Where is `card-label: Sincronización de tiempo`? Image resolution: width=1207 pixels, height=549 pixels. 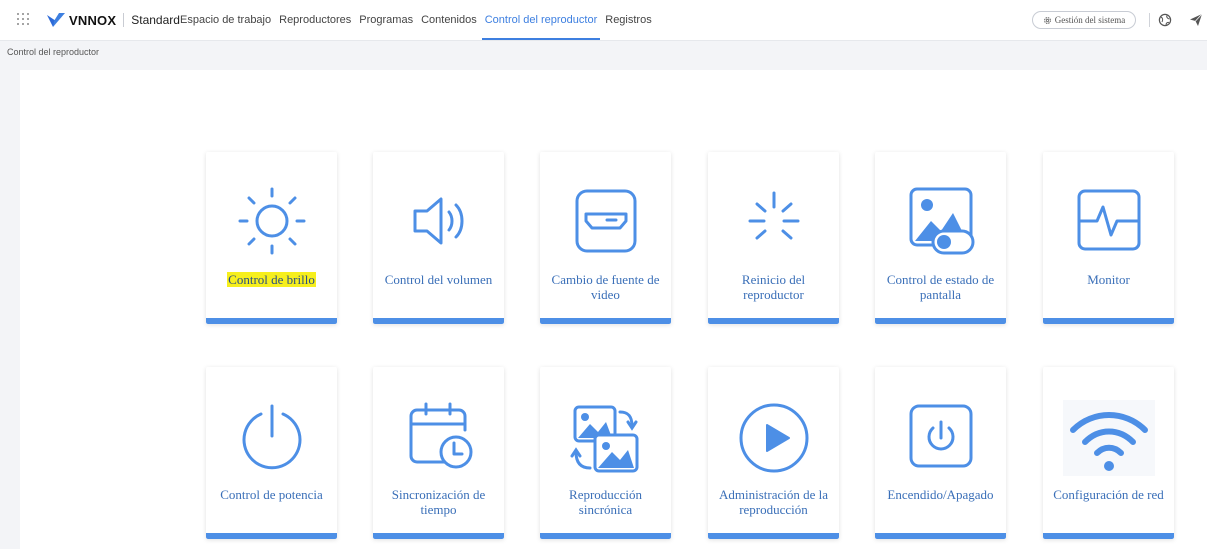 card-label: Sincronización de tiempo is located at coordinates (438, 502).